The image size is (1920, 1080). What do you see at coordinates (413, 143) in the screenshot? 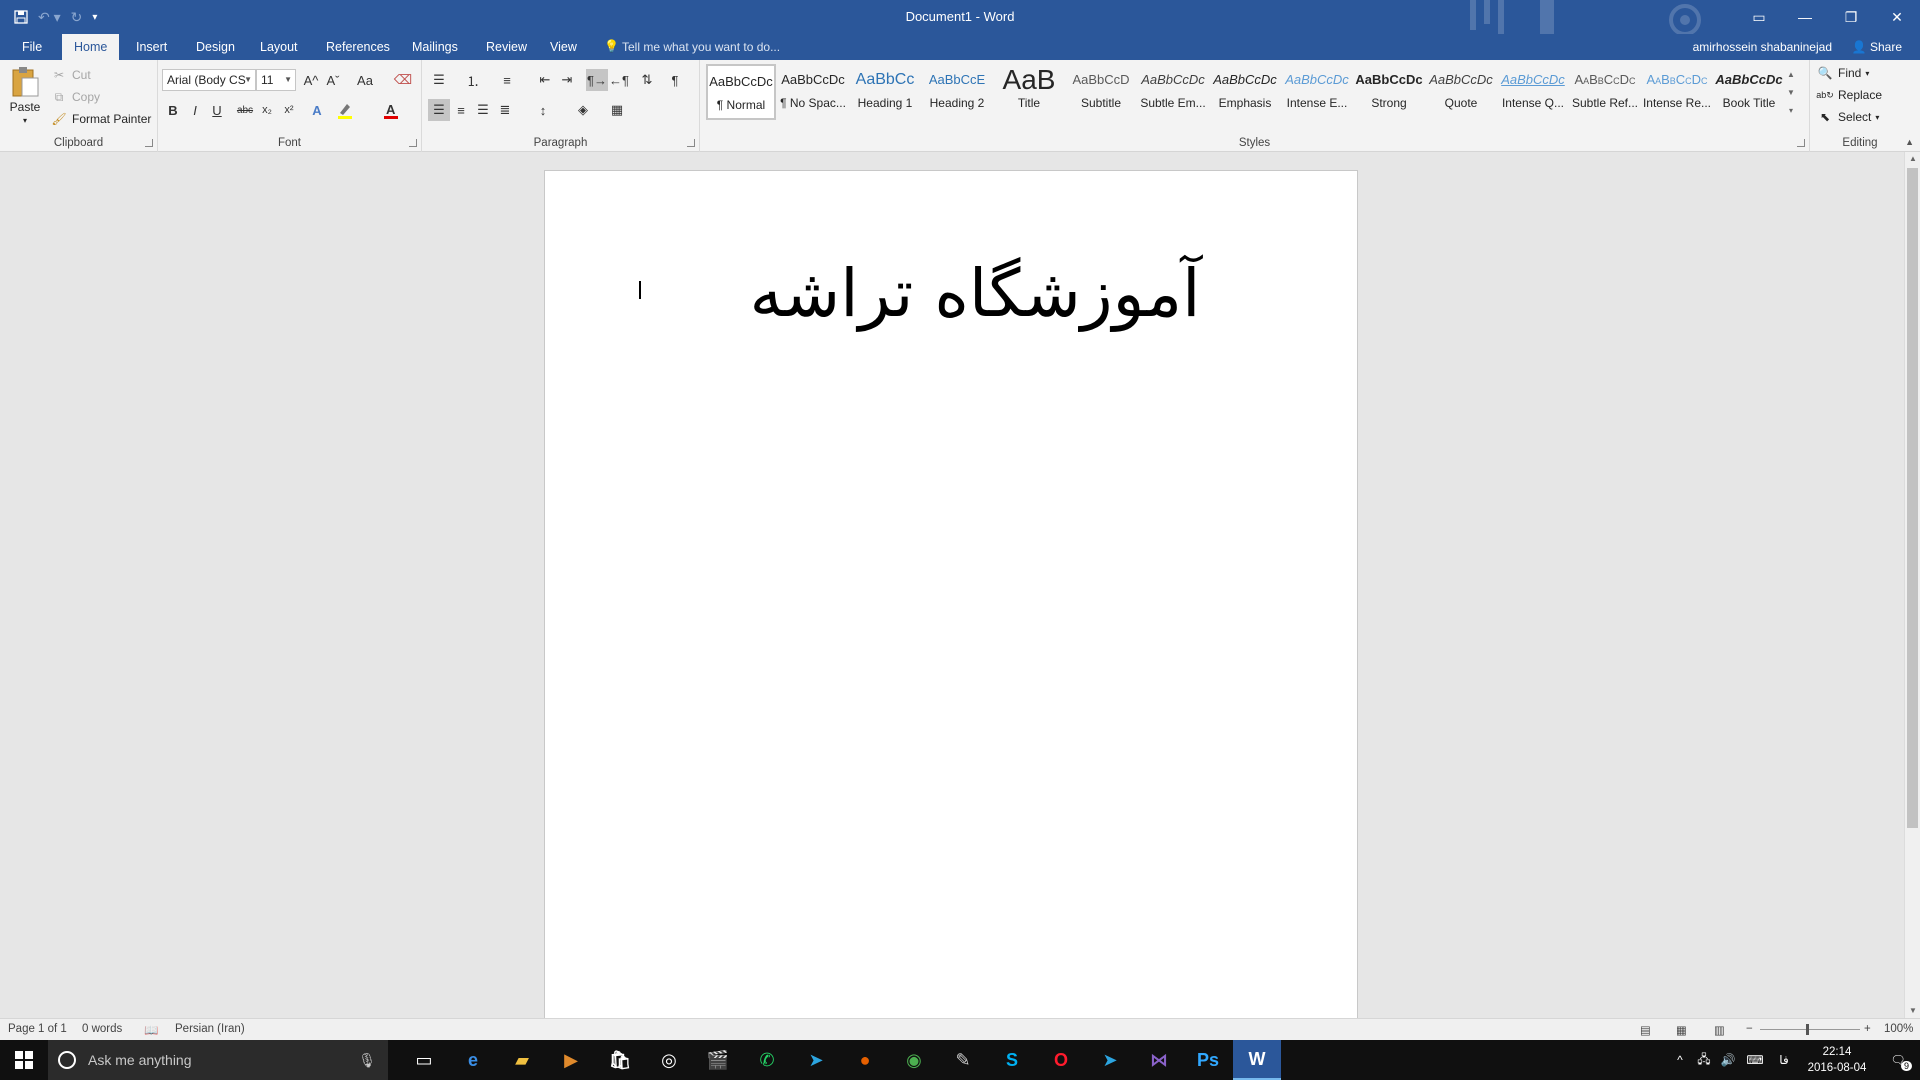
I see `font-launcher-icon` at bounding box center [413, 143].